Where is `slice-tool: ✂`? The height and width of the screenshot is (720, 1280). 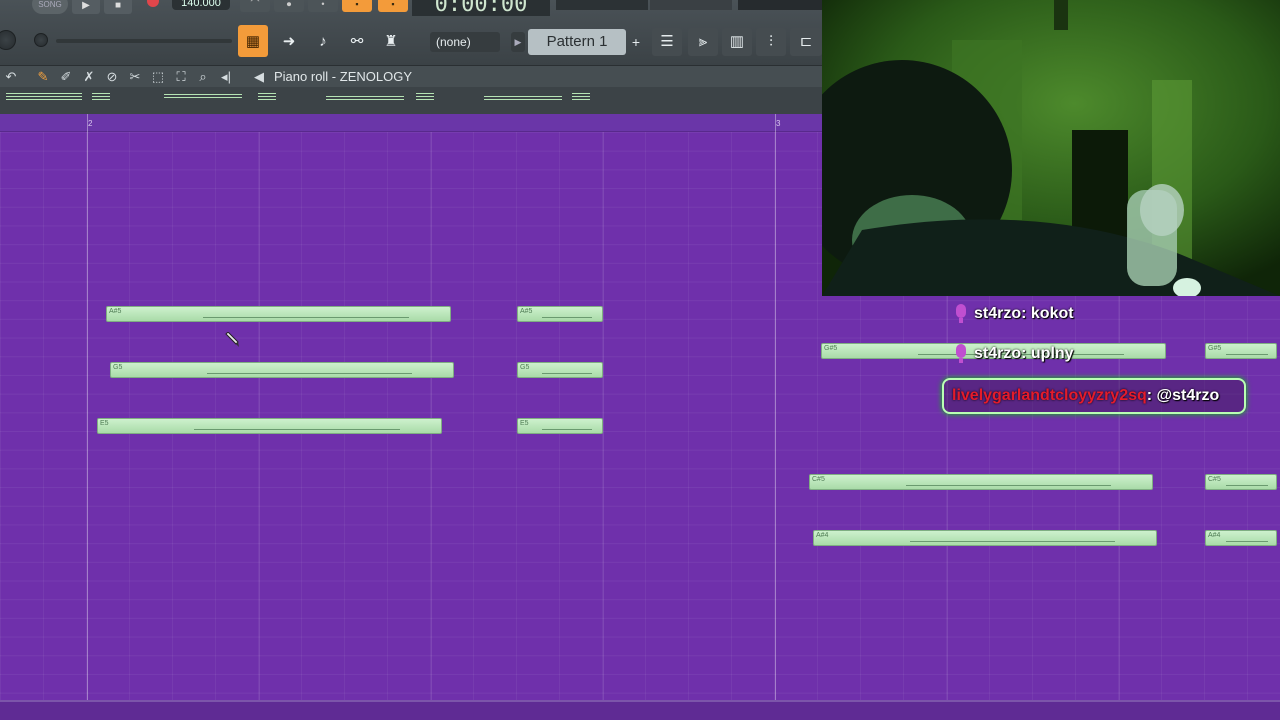 slice-tool: ✂ is located at coordinates (135, 77).